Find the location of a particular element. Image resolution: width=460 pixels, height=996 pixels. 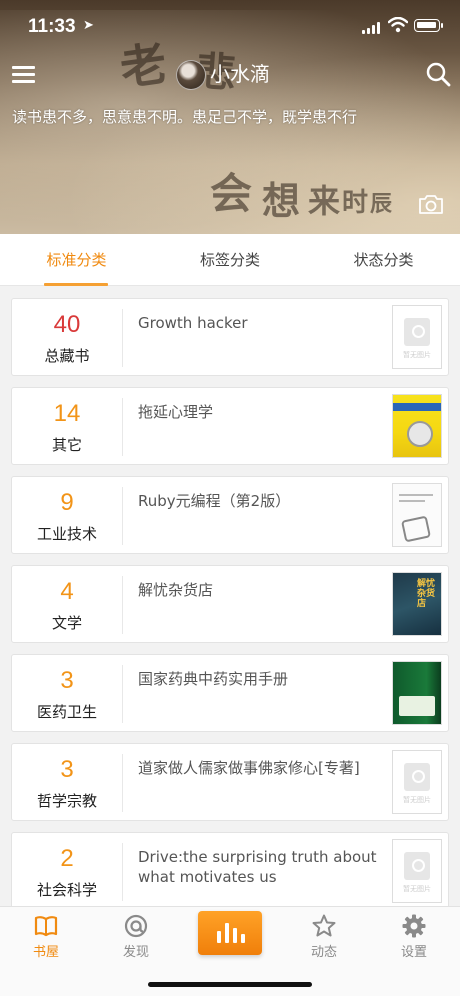

category-name: 工业技术 is located at coordinates (66, 534).